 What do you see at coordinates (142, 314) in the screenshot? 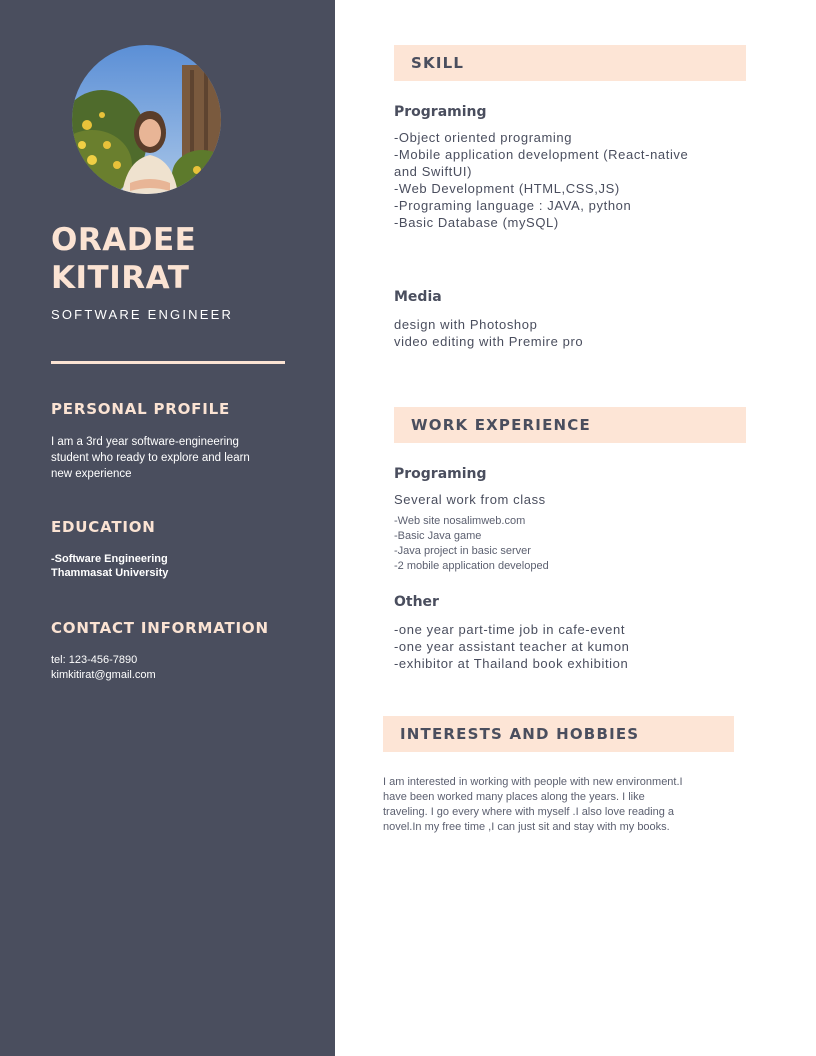
I see `job-title: SOFTWARE ENGINEER` at bounding box center [142, 314].